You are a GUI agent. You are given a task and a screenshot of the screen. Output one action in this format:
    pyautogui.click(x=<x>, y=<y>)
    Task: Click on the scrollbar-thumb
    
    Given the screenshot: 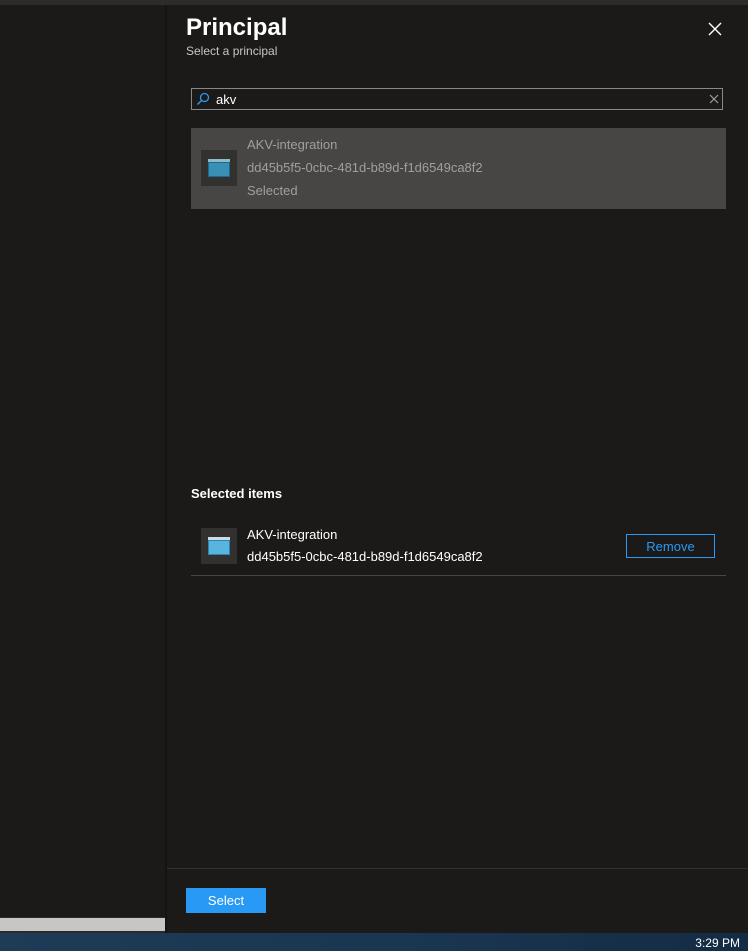 What is the action you would take?
    pyautogui.click(x=82, y=924)
    